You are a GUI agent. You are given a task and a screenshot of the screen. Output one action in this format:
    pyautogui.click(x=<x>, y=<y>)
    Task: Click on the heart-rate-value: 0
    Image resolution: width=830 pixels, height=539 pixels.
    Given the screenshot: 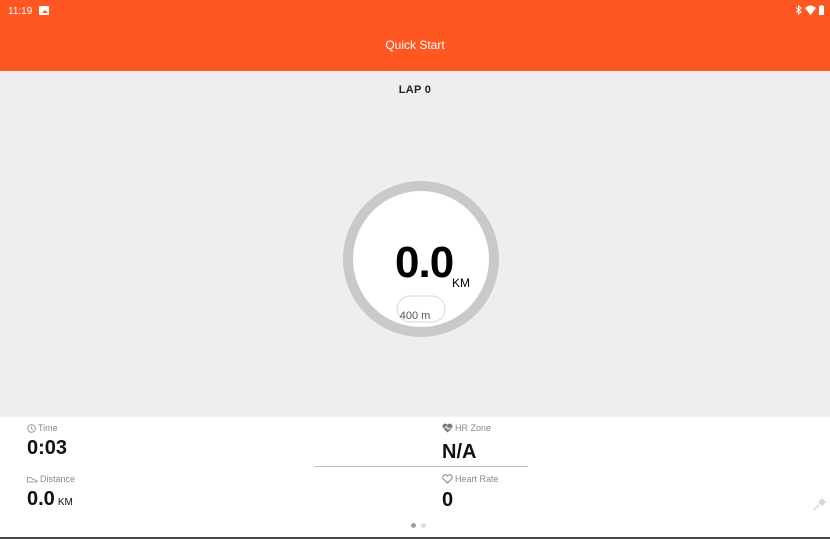 What is the action you would take?
    pyautogui.click(x=448, y=500)
    